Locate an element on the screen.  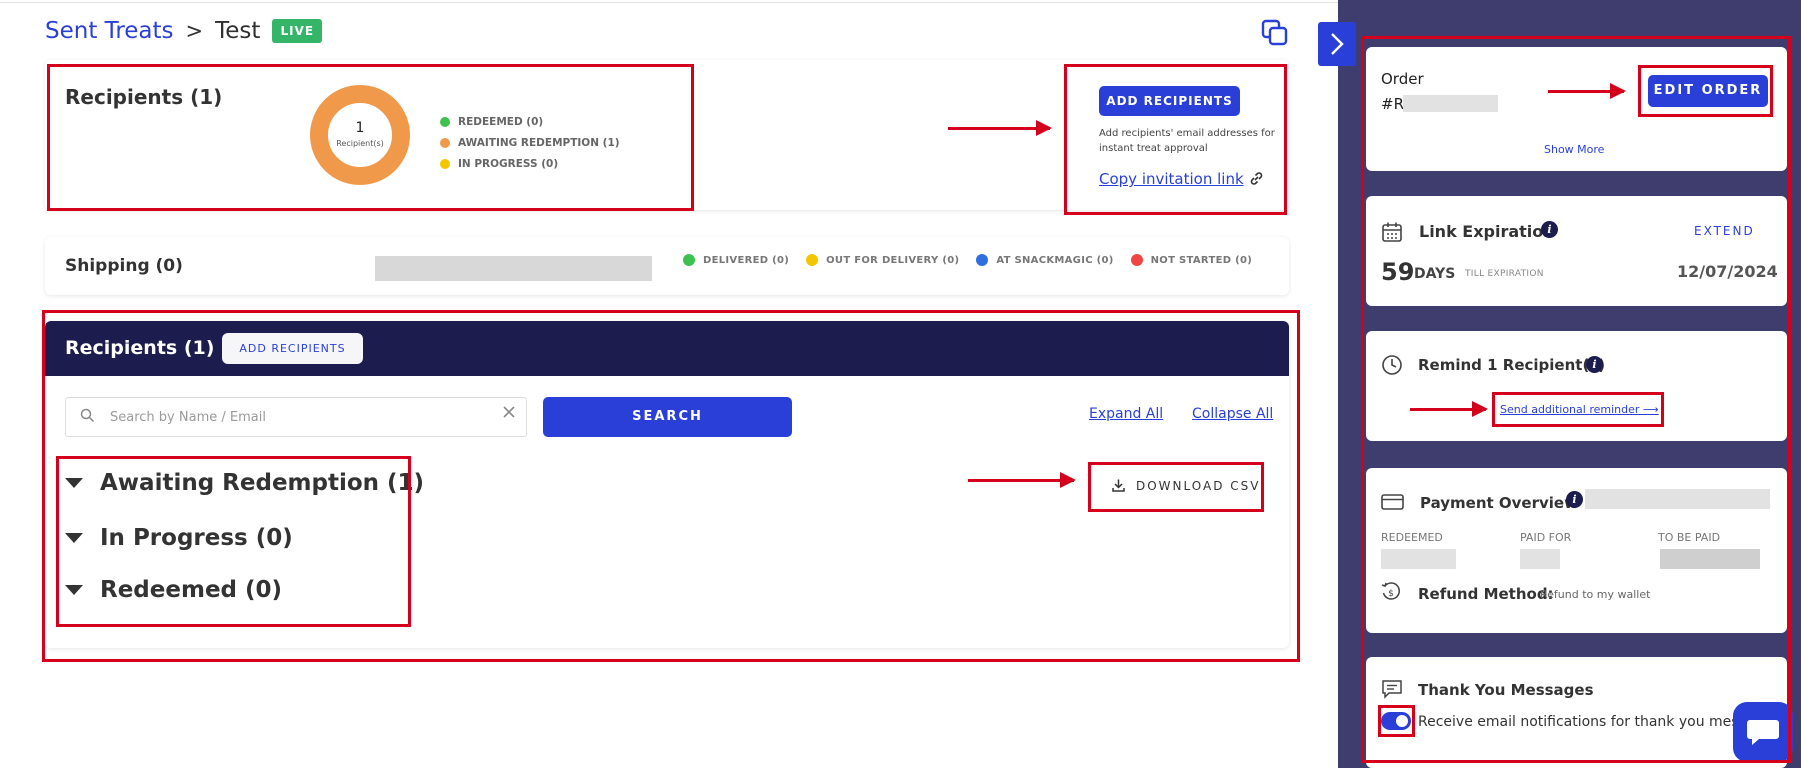
legend-label: AWAITING REDEMPTION (1) is located at coordinates (539, 142).